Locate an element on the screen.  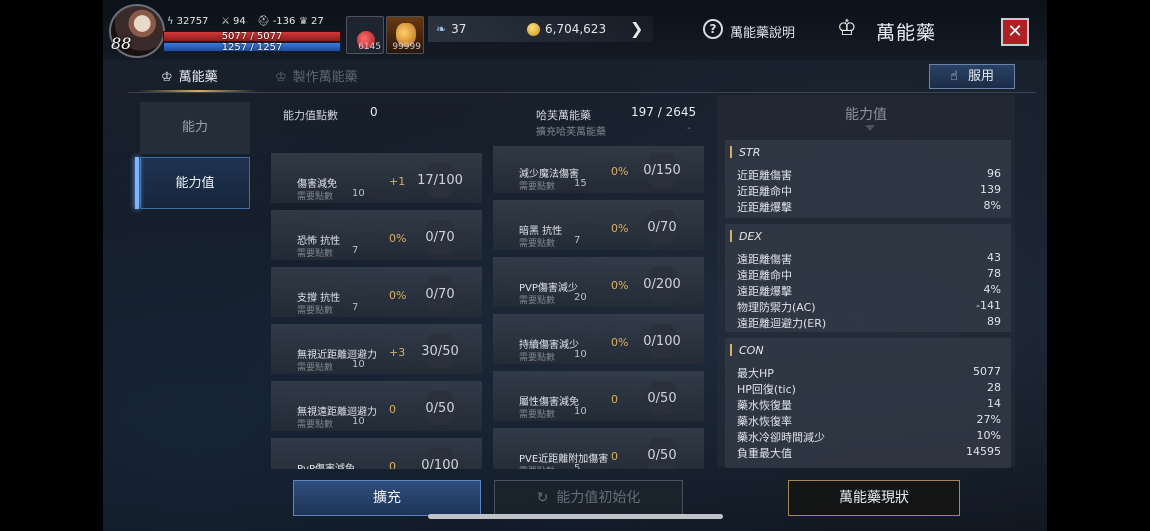
stat-c: ⛑ -136 is located at coordinates (276, 22).